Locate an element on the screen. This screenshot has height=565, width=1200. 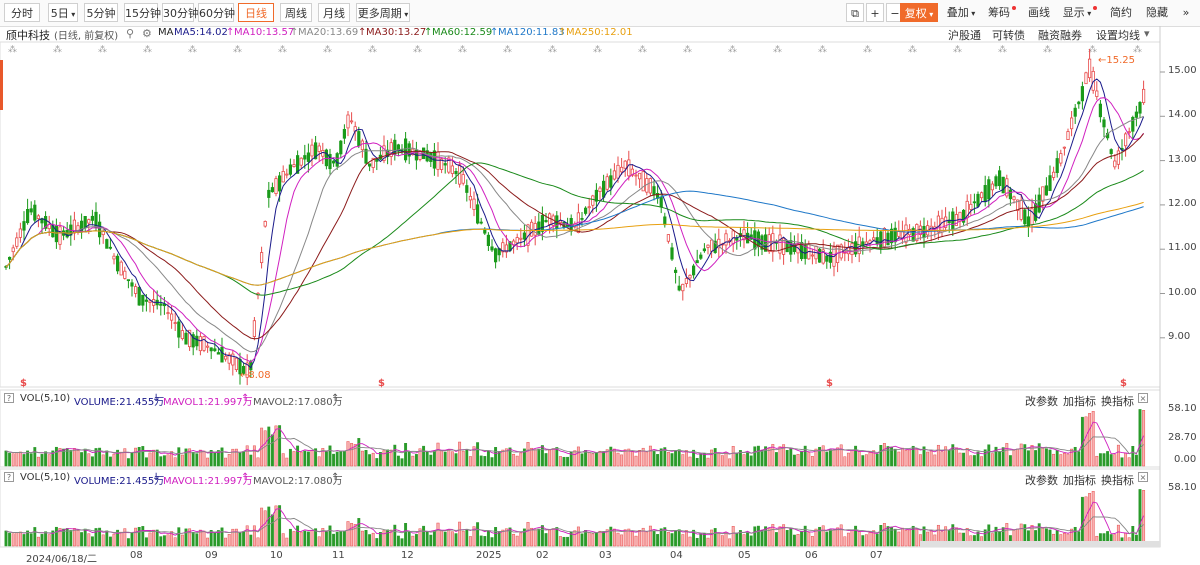
vol-volume: VOLUME:21.455万 is located at coordinates (119, 402).